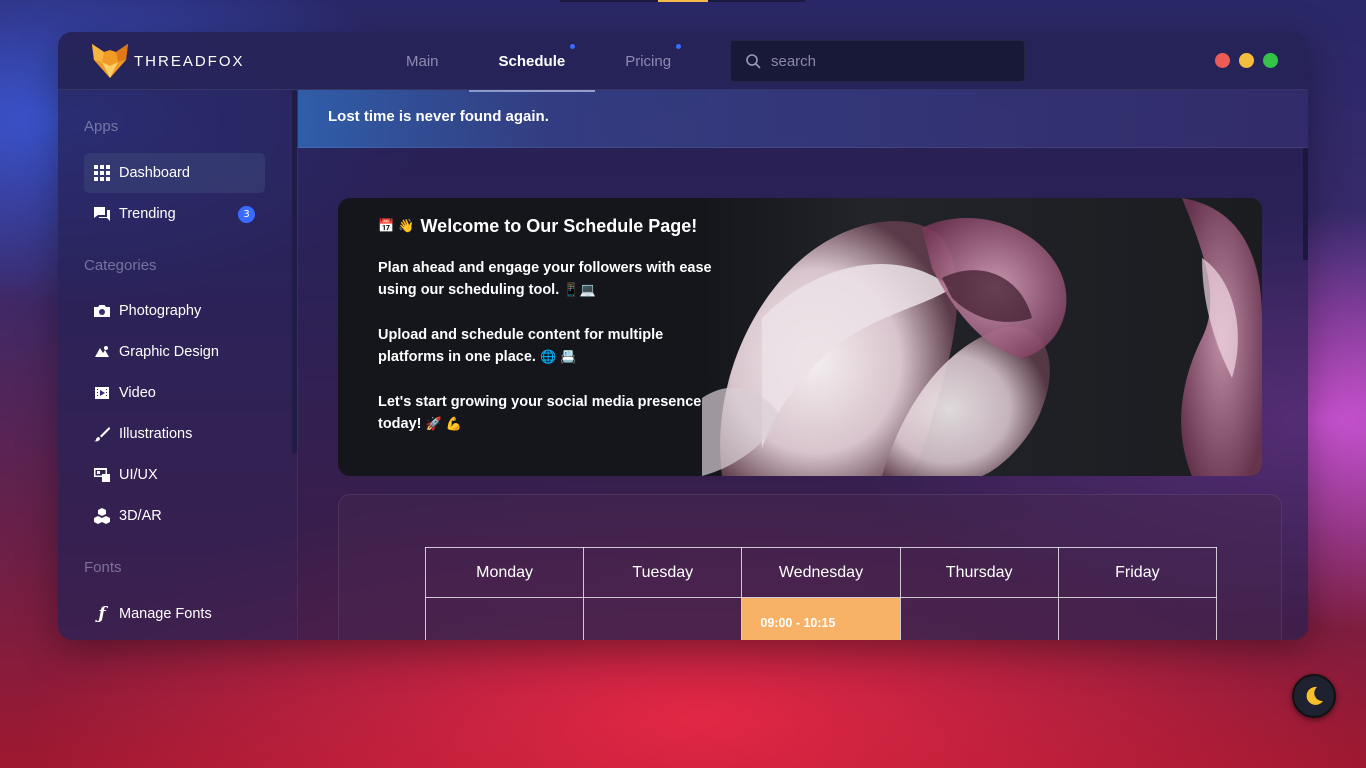 This screenshot has height=768, width=1366. What do you see at coordinates (559, 226) in the screenshot?
I see `welcome-title-text: Welcome to Our Schedule Page!` at bounding box center [559, 226].